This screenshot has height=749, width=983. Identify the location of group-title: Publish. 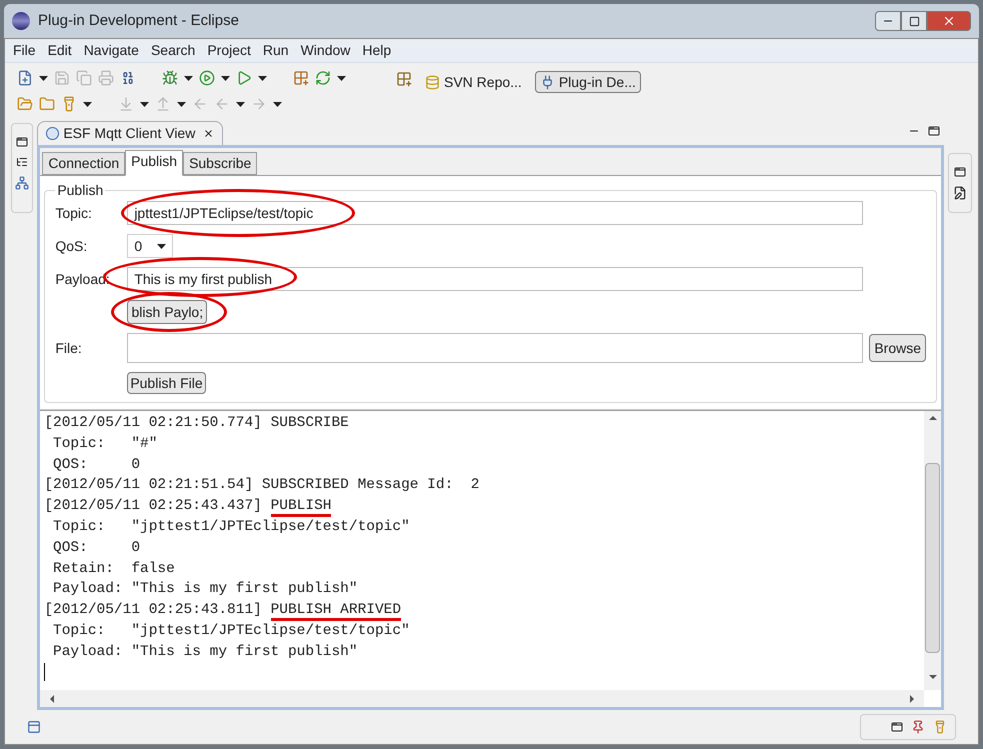
(80, 190).